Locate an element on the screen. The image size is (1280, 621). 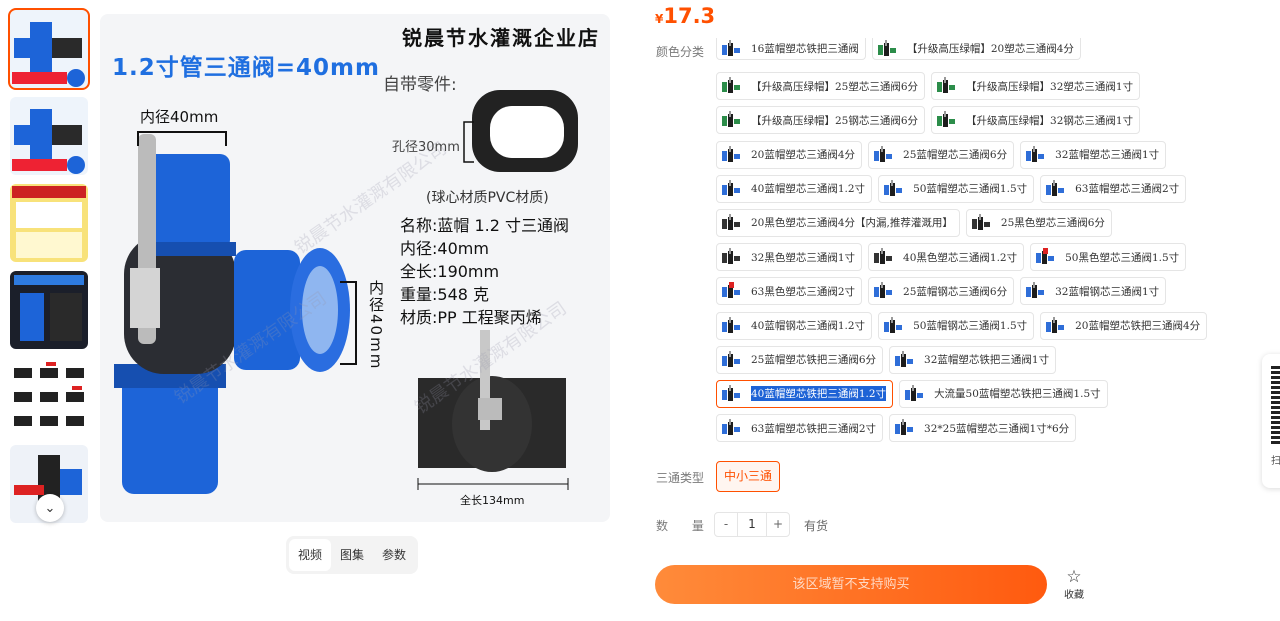
spec-line: 全长:190mm is located at coordinates (450, 271).